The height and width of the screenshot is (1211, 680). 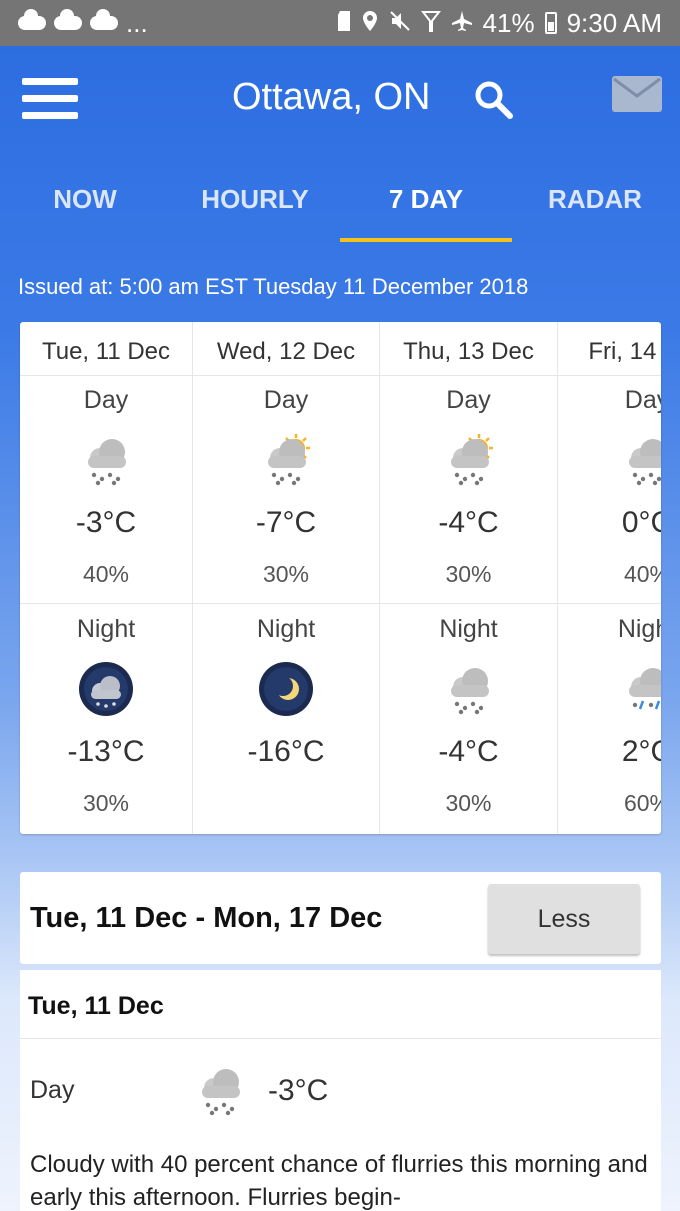 I want to click on precip-chance: 60%, so click(x=642, y=803).